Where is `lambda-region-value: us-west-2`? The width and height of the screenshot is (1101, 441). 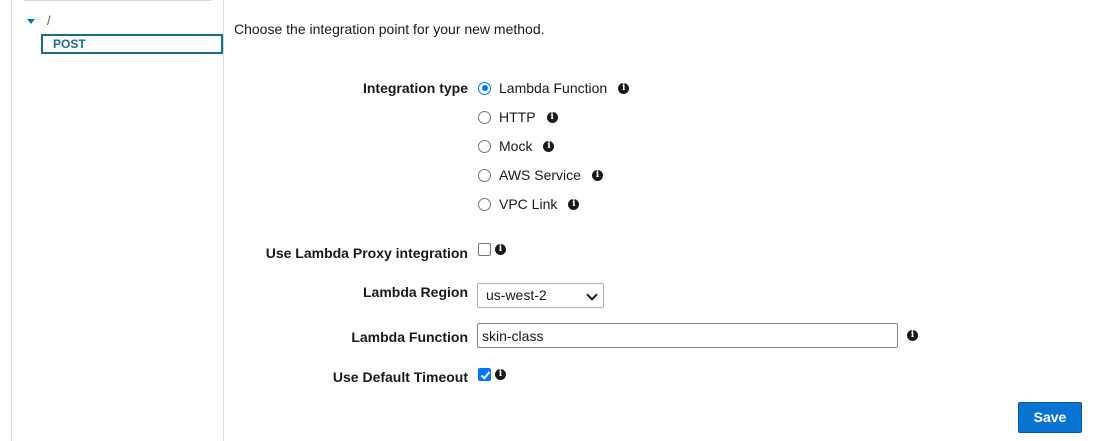 lambda-region-value: us-west-2 is located at coordinates (516, 295).